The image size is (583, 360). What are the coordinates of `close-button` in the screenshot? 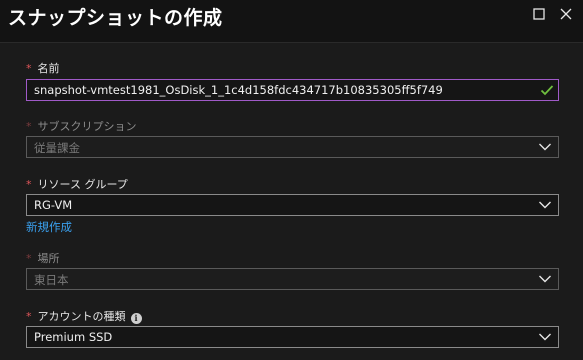 It's located at (566, 14).